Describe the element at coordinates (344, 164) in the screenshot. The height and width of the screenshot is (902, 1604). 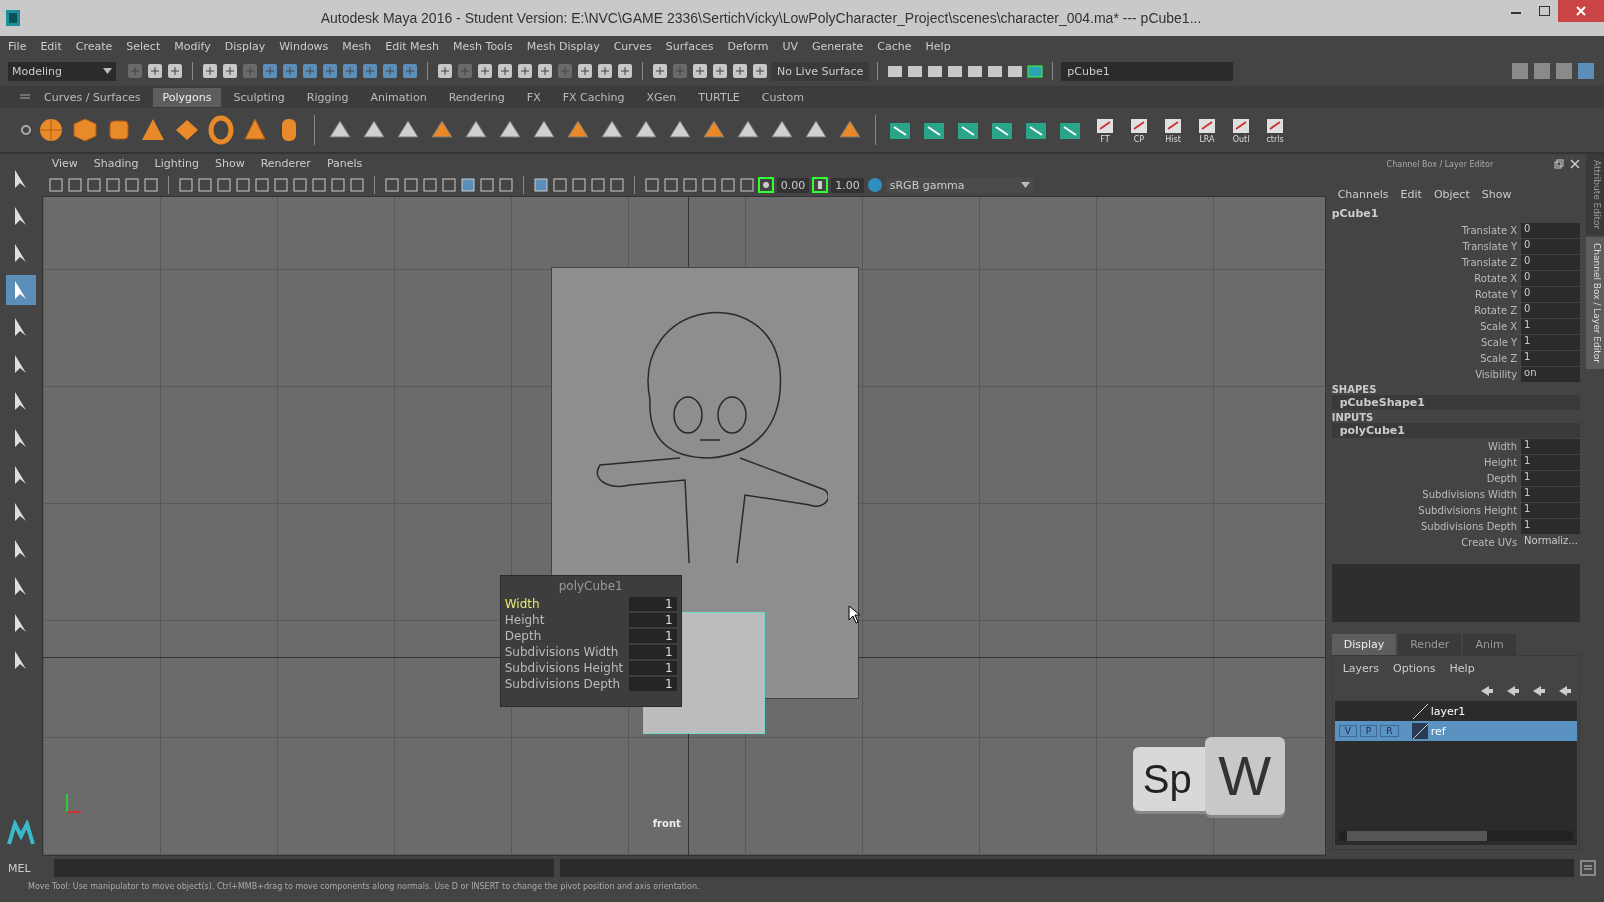
I see `panel-menu-item: Panels` at that location.